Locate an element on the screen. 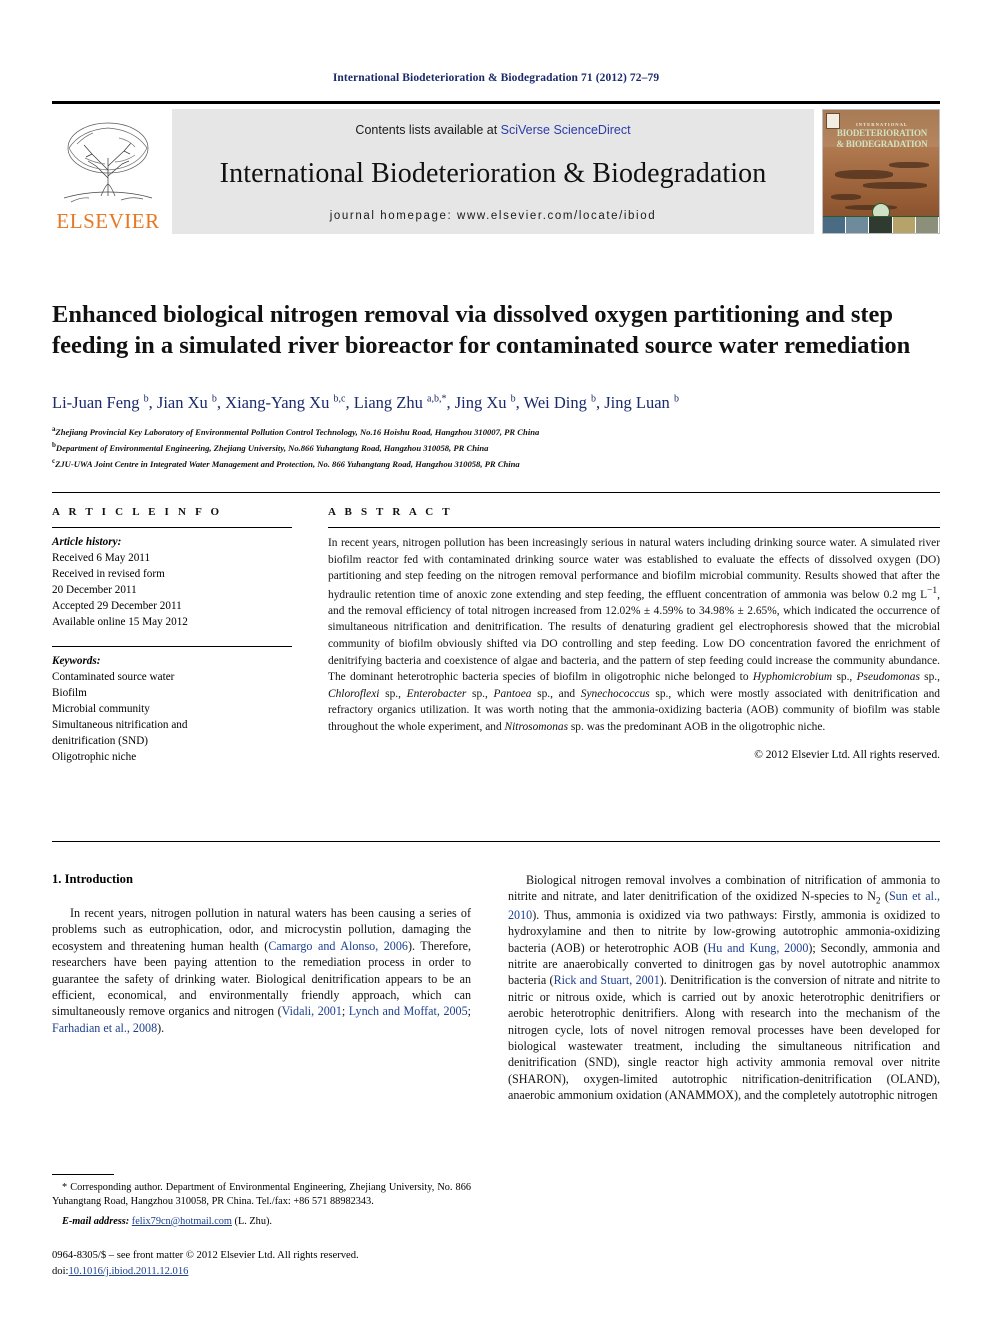 This screenshot has height=1323, width=992. keyword-item: Simultaneous nitrification and is located at coordinates (120, 725).